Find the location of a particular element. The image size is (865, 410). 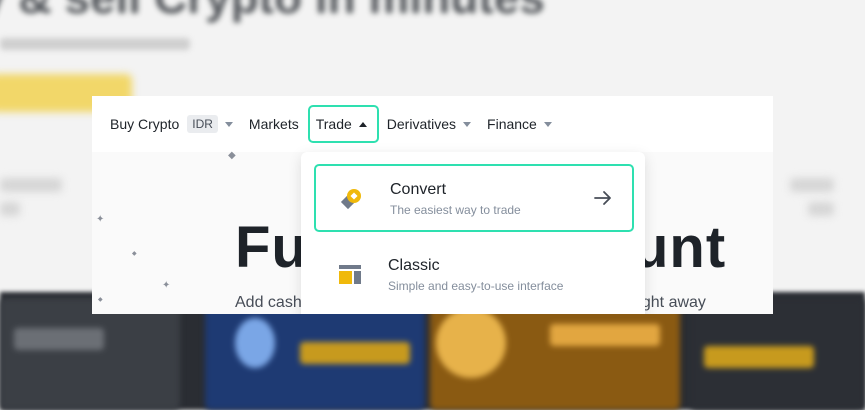

nav-derivatives: Derivatives is located at coordinates (429, 124).